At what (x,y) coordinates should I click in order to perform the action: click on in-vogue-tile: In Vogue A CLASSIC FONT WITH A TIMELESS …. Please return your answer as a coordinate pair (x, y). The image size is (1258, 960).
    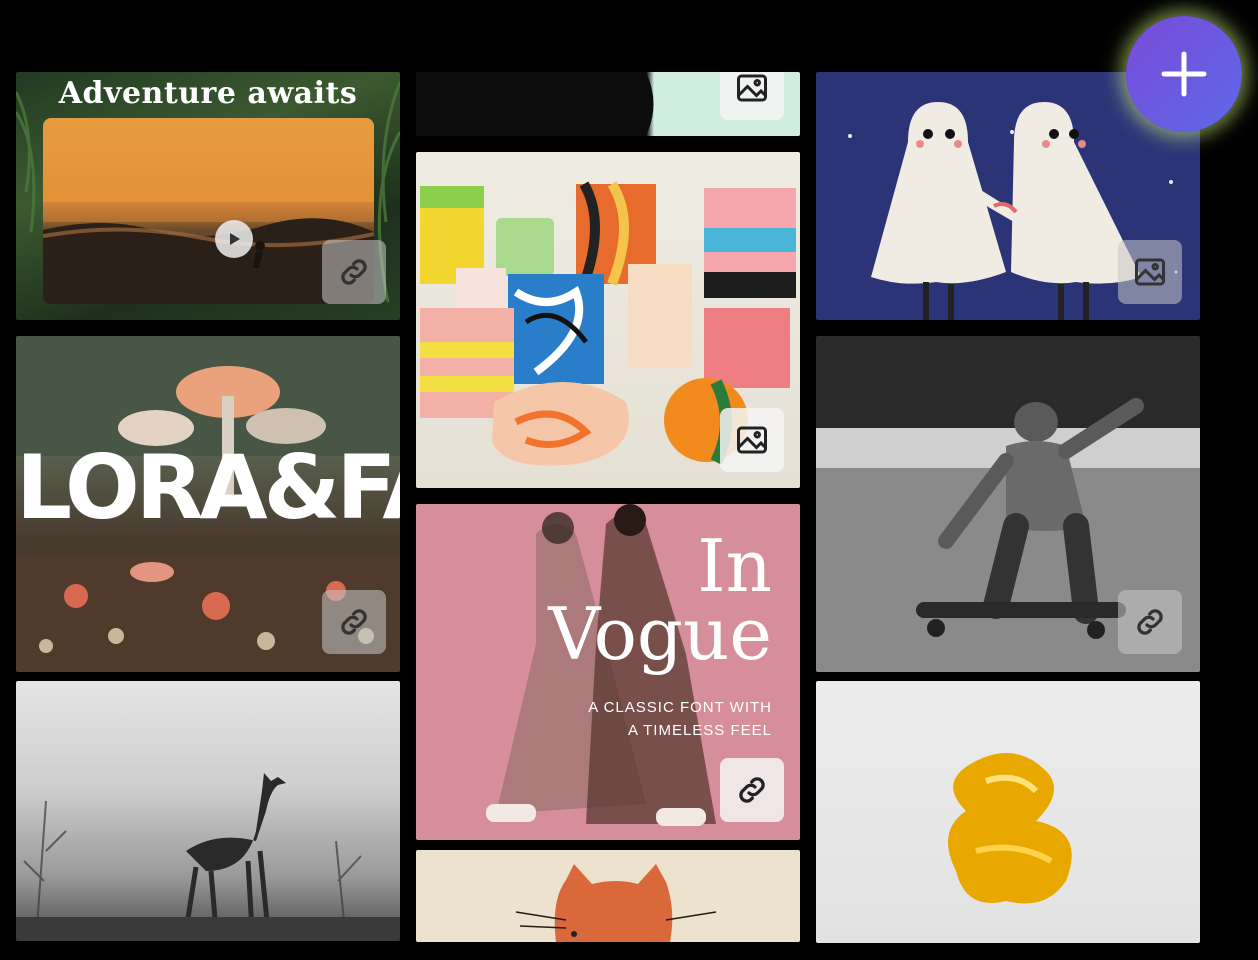
    Looking at the image, I should click on (608, 672).